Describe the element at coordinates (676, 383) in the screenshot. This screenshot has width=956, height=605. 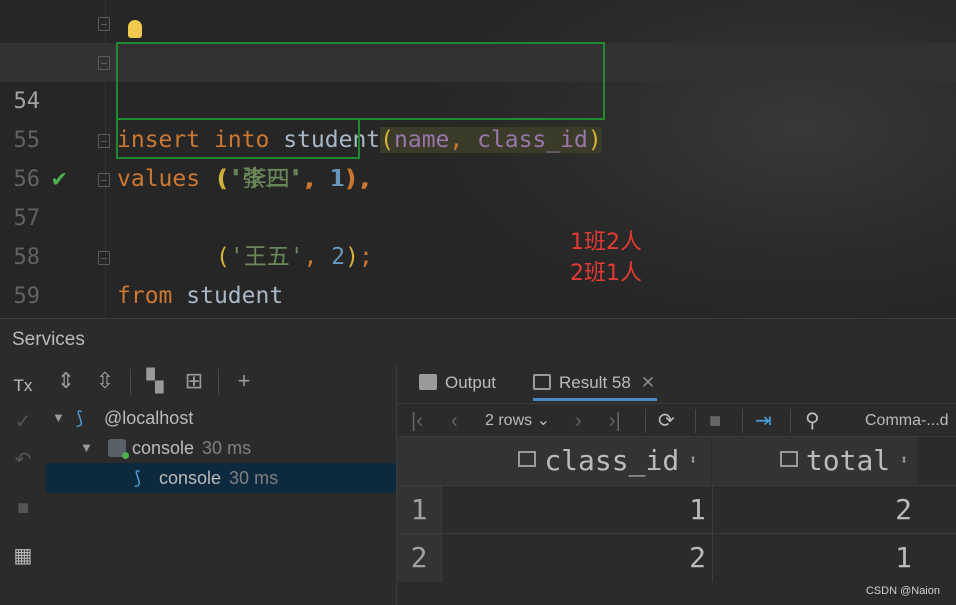
I see `results-tabs: Output Result 58 ✕` at that location.